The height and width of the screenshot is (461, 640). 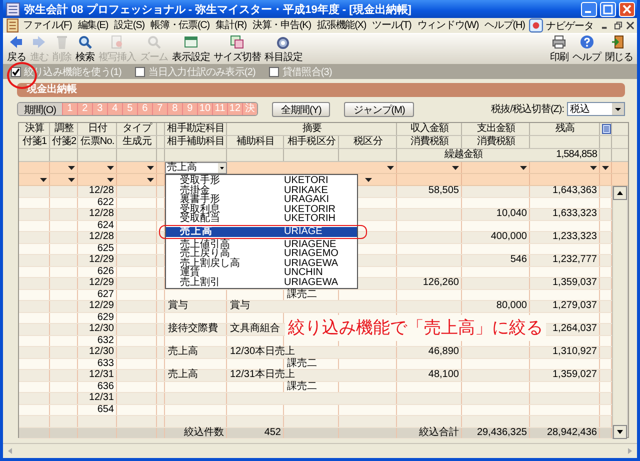 I want to click on app-icon, so click(x=13, y=9).